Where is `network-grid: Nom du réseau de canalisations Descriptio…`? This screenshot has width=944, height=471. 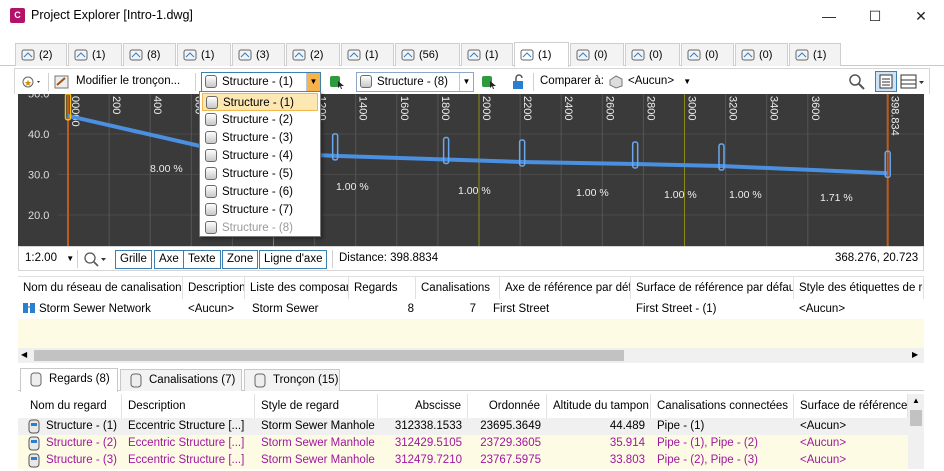 network-grid: Nom du réseau de canalisations Descriptio… is located at coordinates (471, 312).